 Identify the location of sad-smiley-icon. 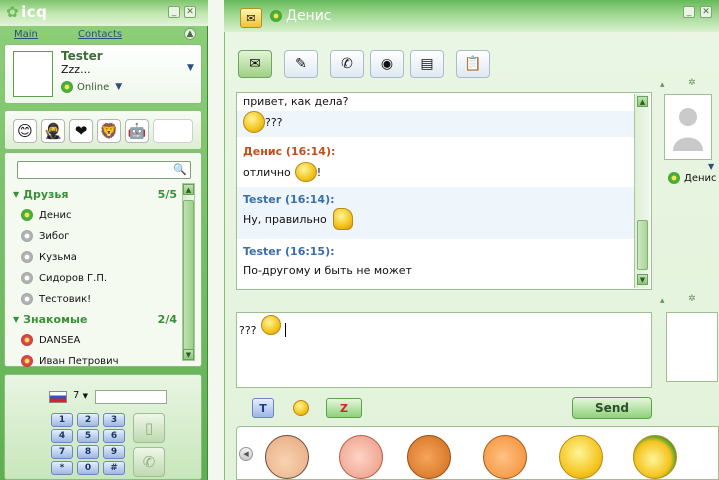
(581, 457).